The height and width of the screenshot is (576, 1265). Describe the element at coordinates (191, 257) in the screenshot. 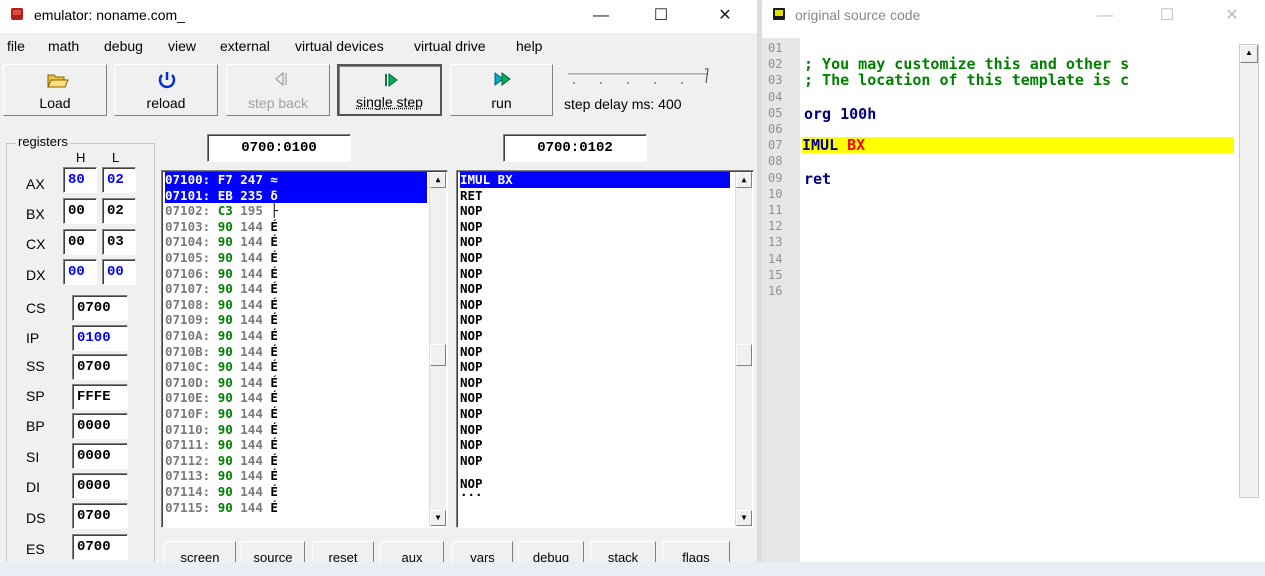

I see `memory-address: 07105:` at that location.